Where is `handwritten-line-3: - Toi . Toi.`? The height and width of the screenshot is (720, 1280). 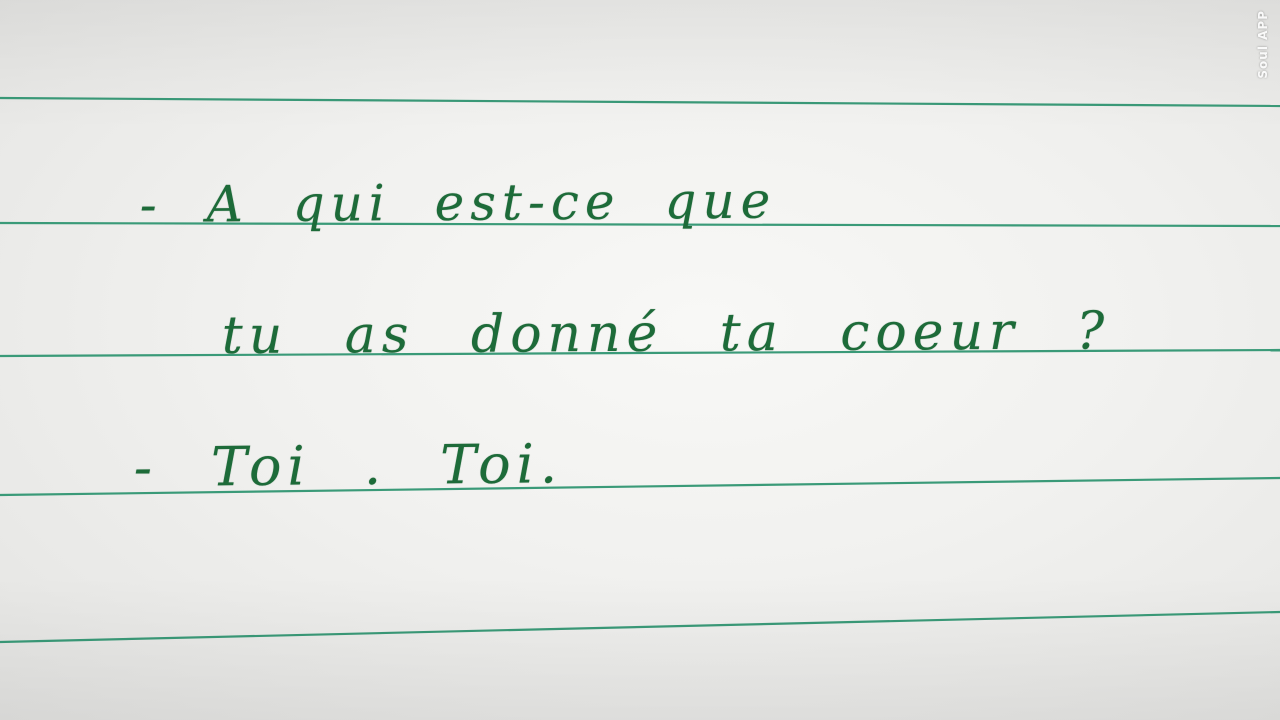
handwritten-line-3: - Toi . Toi. is located at coordinates (348, 465).